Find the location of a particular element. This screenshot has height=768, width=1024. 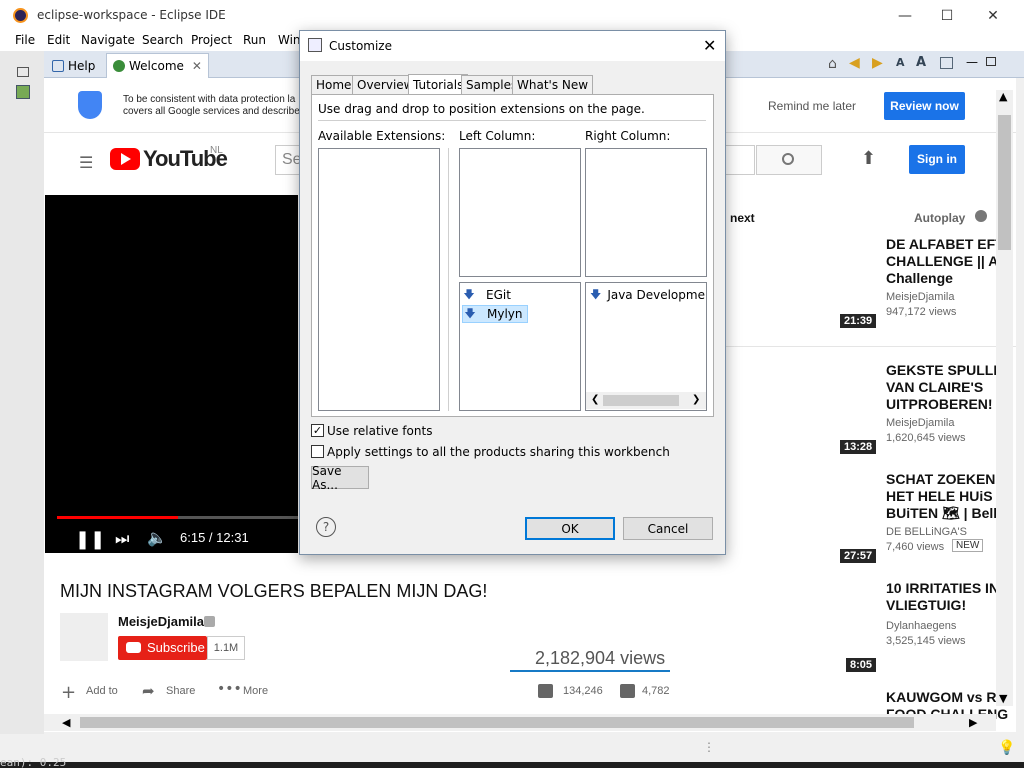

video-player: ❚❚ ⏭ 🔈 6:15 / 12:31 is located at coordinates (171, 374).